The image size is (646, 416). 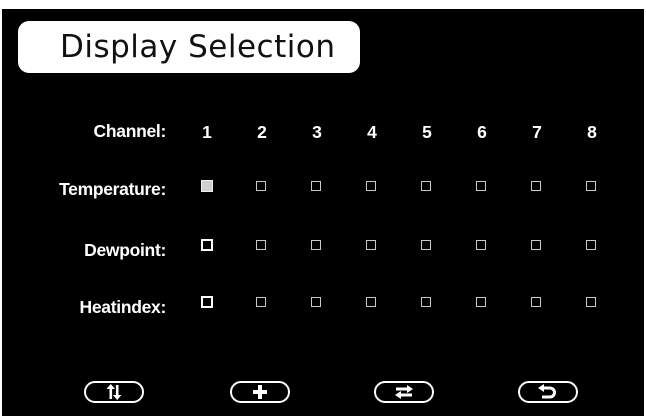 I want to click on dewpoint-channel-8-checkbox, so click(x=591, y=245).